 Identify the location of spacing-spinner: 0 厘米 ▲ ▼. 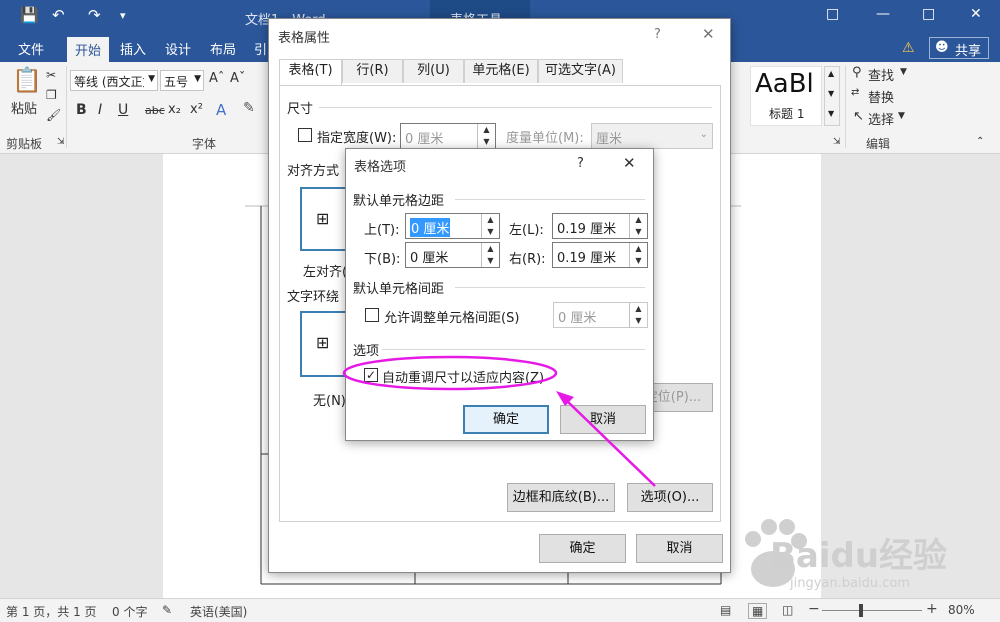
(600, 315).